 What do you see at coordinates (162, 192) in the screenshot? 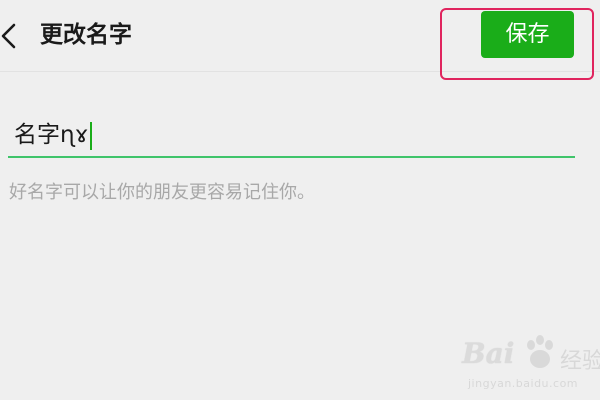
I see `hint-text: 好名字可以让你的朋友更容易记住你。` at bounding box center [162, 192].